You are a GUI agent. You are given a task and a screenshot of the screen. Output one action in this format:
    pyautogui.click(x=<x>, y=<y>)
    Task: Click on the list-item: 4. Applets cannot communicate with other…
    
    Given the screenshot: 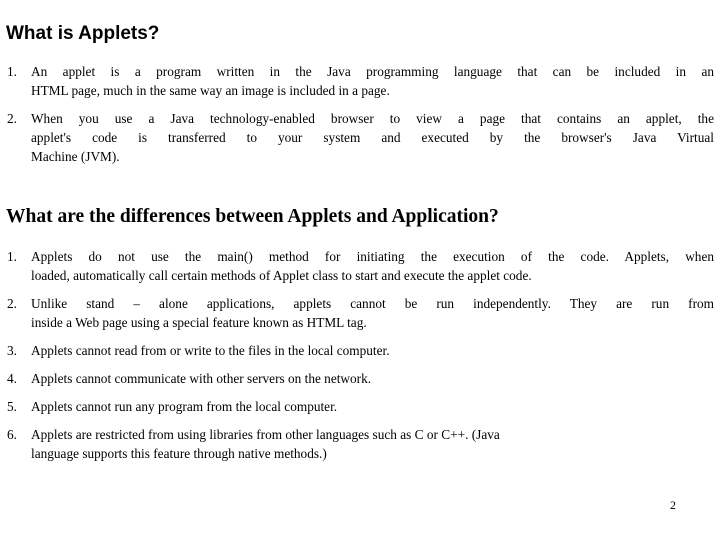 What is the action you would take?
    pyautogui.click(x=357, y=378)
    